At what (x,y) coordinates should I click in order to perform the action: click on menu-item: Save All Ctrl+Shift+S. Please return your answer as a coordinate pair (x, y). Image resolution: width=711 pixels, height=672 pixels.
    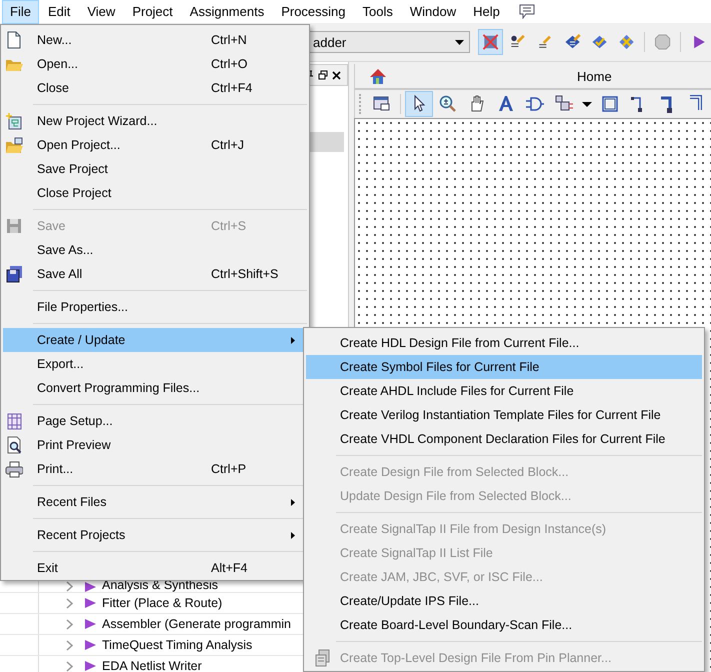
    Looking at the image, I should click on (155, 274).